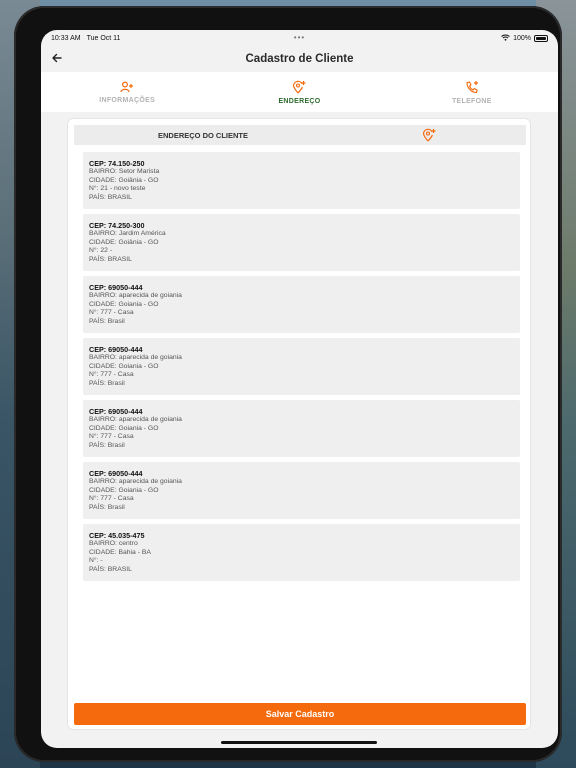 This screenshot has height=768, width=576. I want to click on save-button: Salvar Cadastro, so click(300, 714).